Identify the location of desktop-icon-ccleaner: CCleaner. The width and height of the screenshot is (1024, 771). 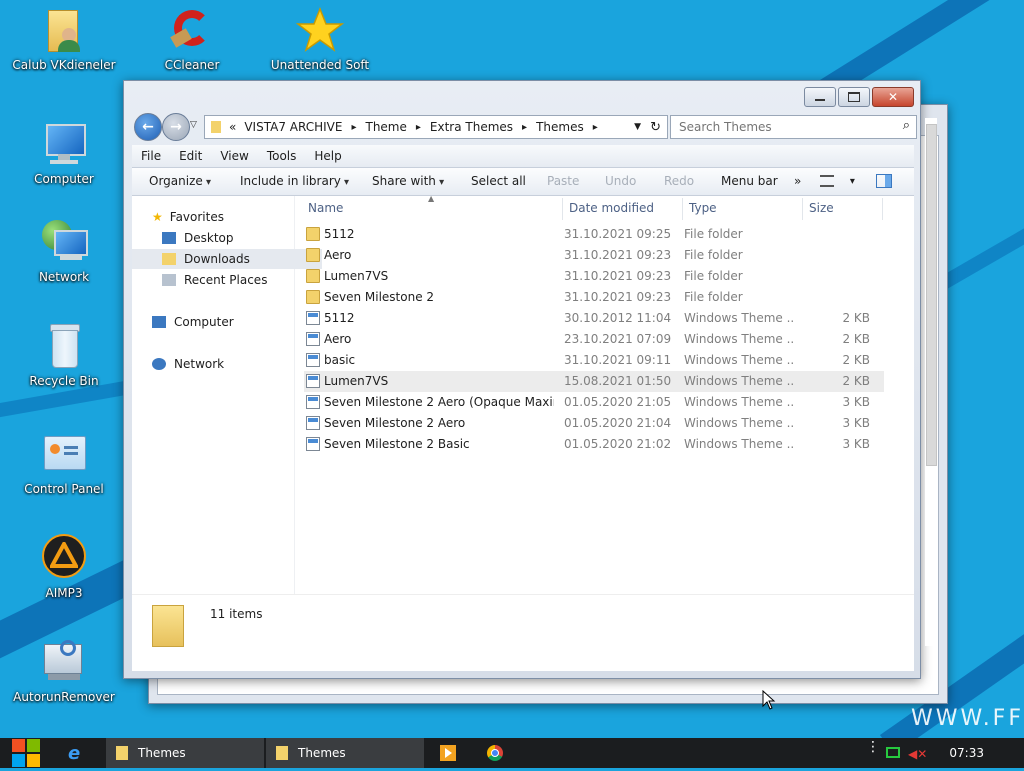
(192, 39).